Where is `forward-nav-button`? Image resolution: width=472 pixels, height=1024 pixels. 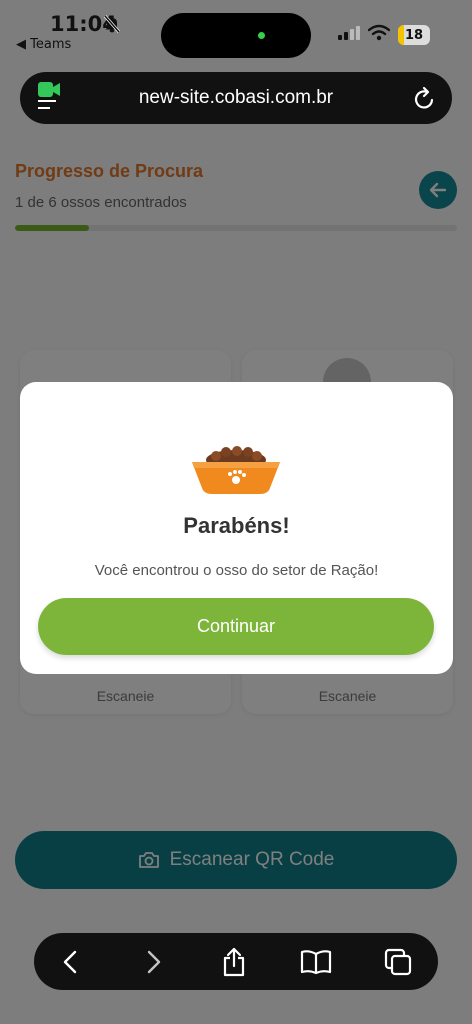
forward-nav-button is located at coordinates (154, 961).